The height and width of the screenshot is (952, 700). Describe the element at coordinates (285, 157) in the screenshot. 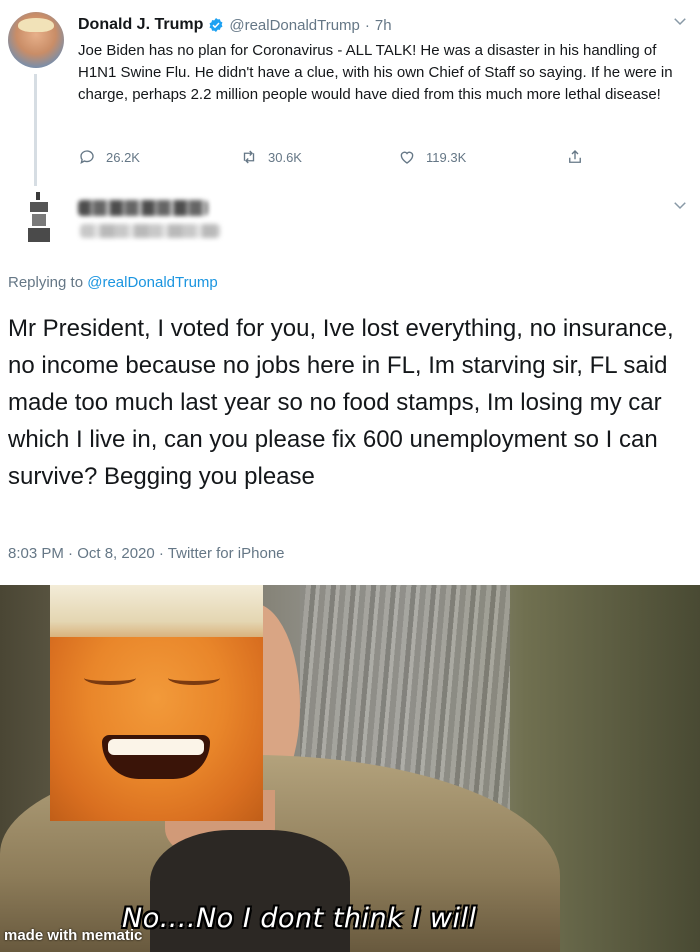

I see `retweet-count: 30.6K` at that location.